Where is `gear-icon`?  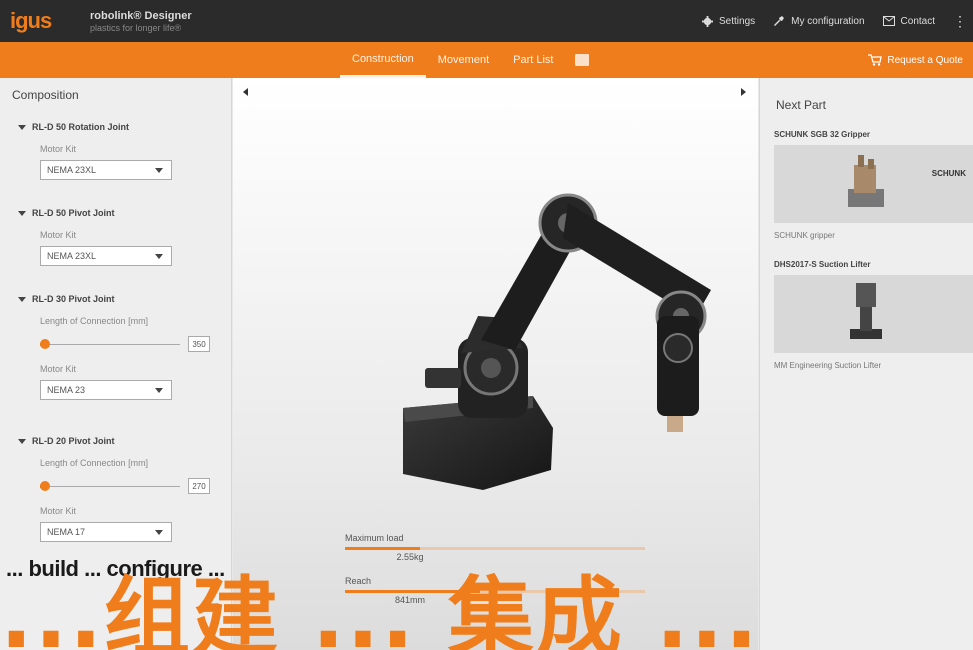
gear-icon is located at coordinates (708, 21).